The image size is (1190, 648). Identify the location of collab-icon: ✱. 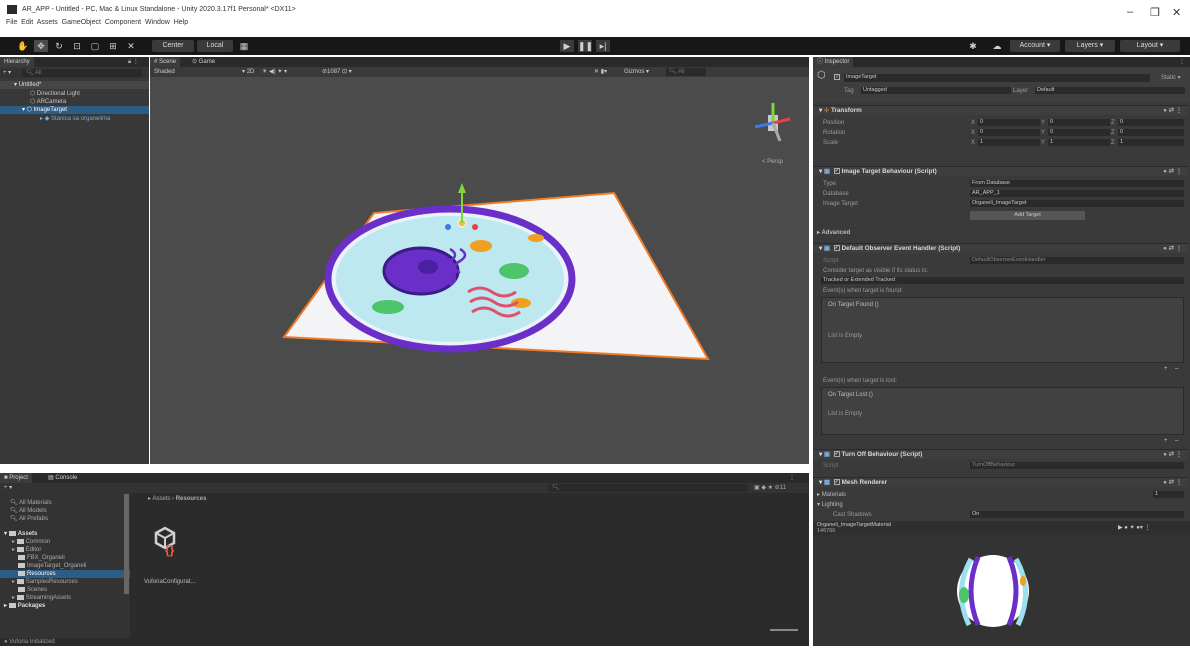
(973, 46).